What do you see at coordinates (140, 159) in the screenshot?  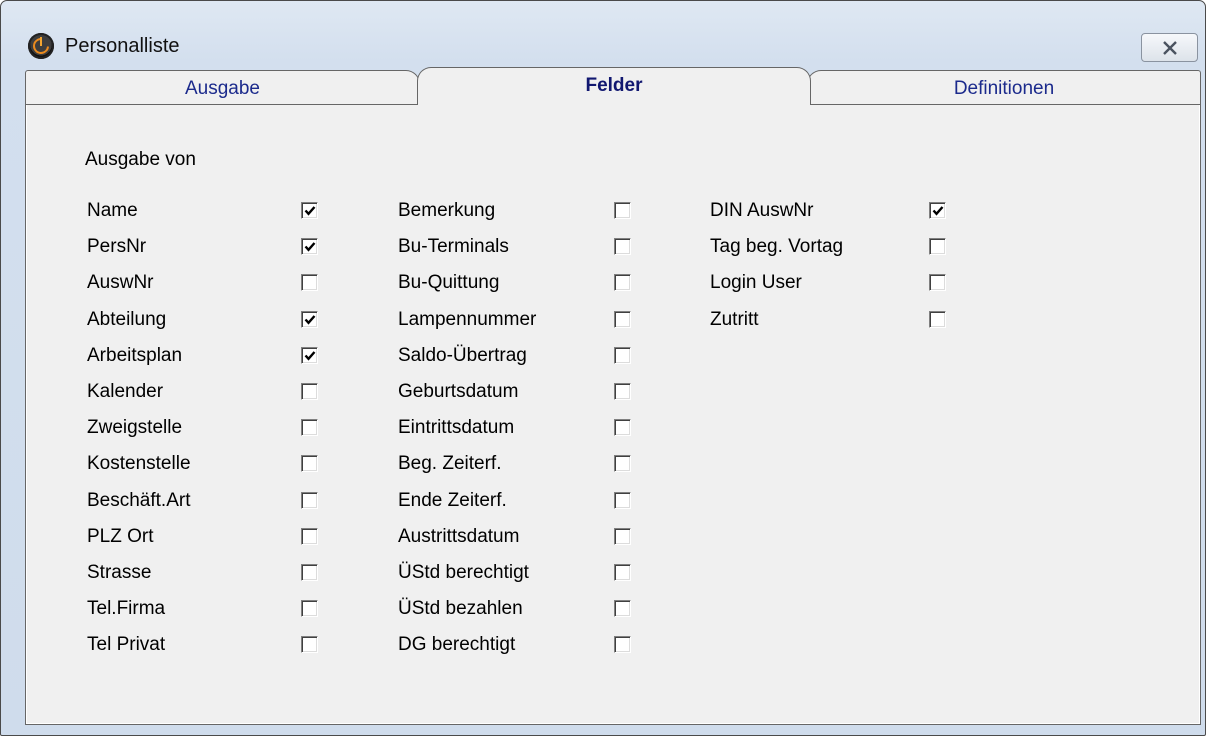 I see `section-label: Ausgabe von` at bounding box center [140, 159].